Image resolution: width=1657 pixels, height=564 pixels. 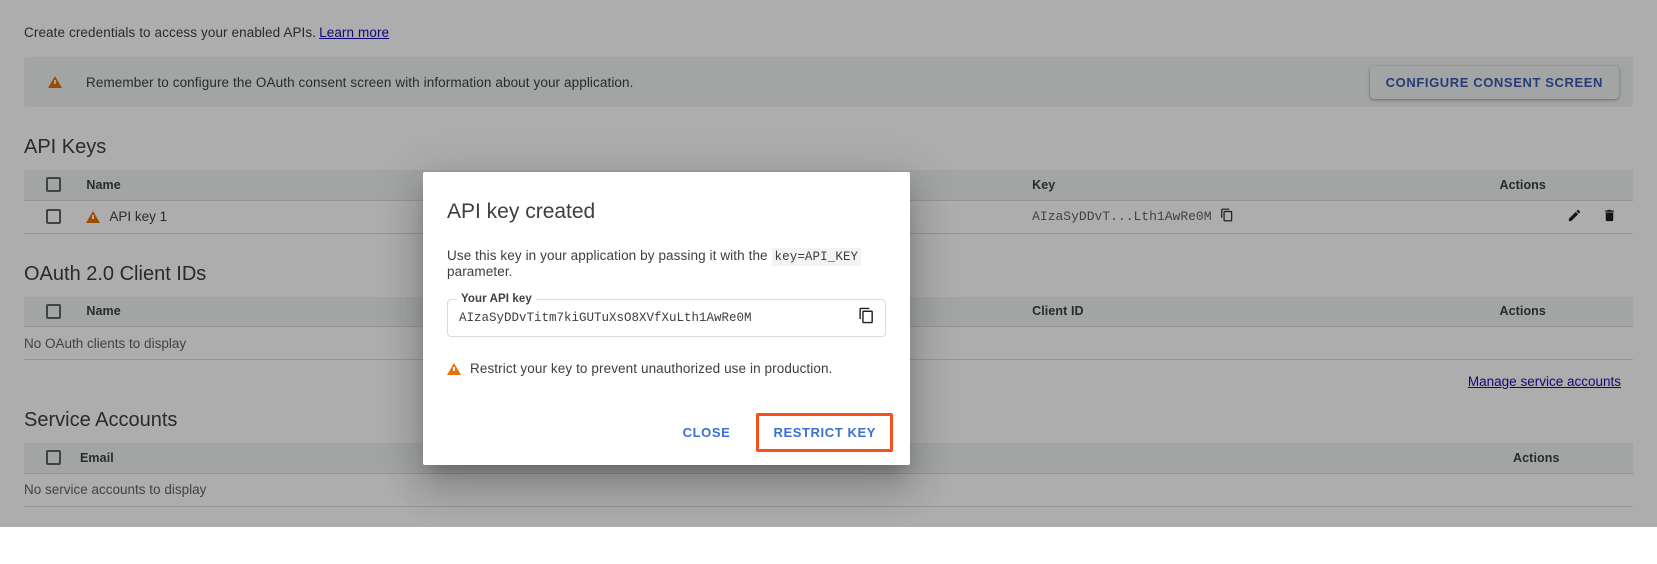 What do you see at coordinates (605, 318) in the screenshot?
I see `api-key-value: AIzaSyDDvTitm7kiGUTuXsO8XVfXuLth1AwRe0M` at bounding box center [605, 318].